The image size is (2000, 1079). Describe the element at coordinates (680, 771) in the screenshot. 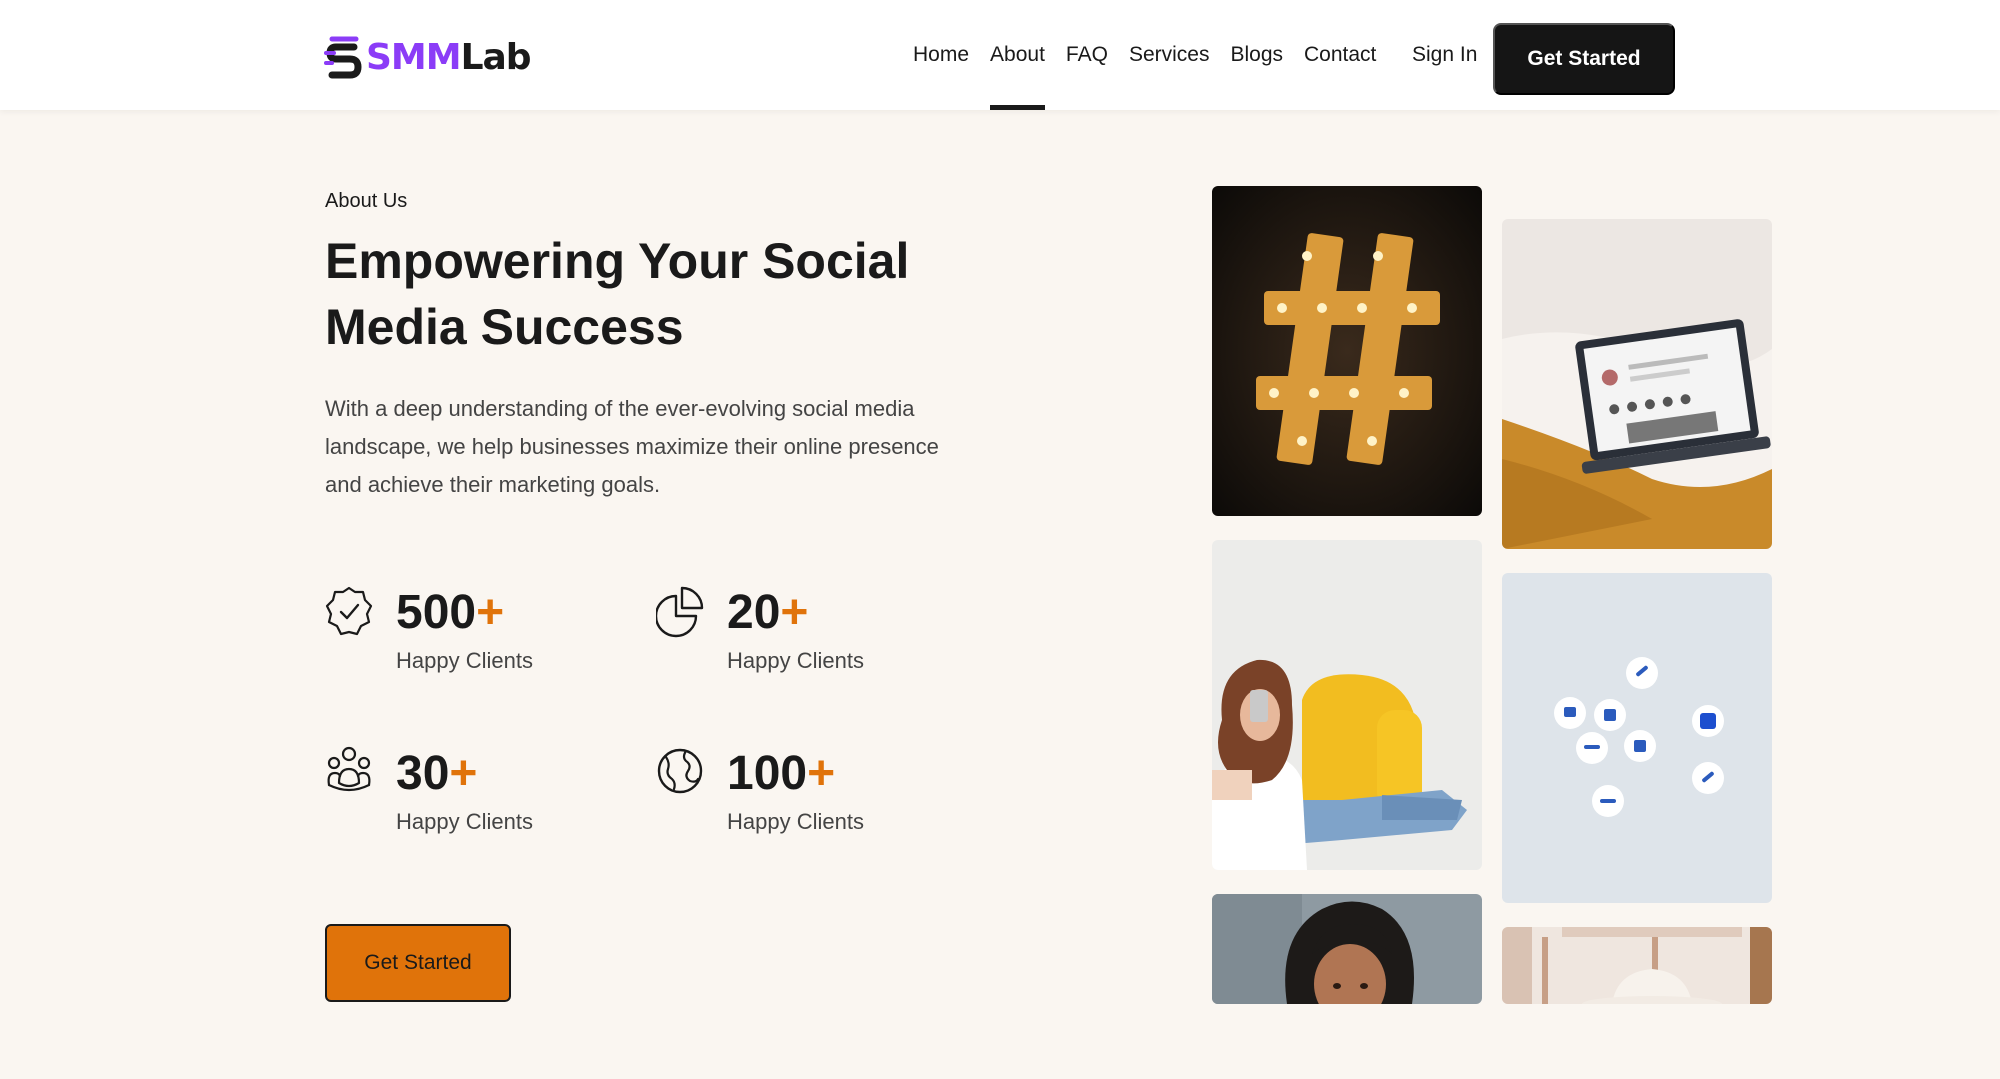

I see `globe-icon` at that location.